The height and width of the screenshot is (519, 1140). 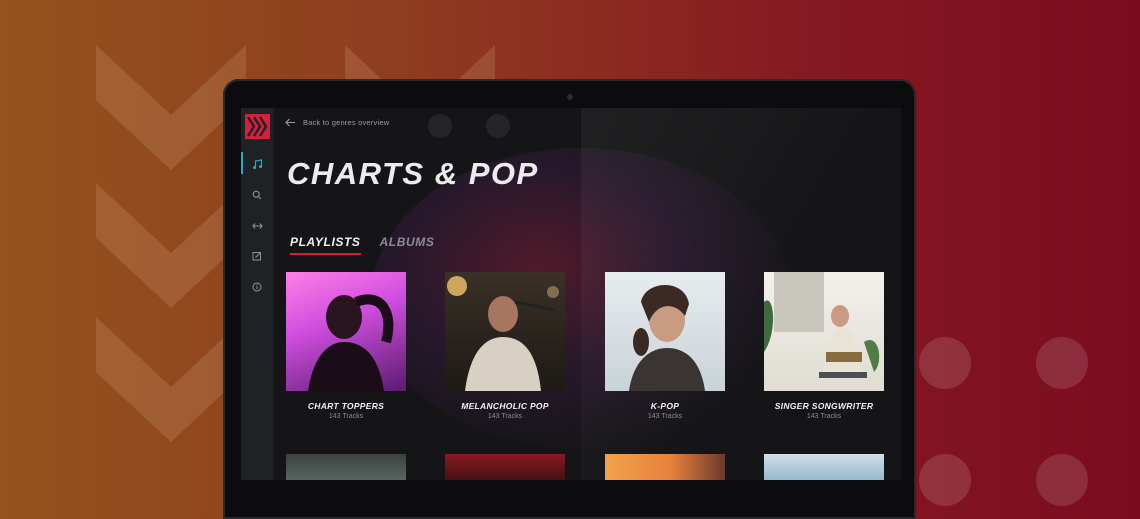 I want to click on playlist-card: K-POP 143 Tracks, so click(x=665, y=346).